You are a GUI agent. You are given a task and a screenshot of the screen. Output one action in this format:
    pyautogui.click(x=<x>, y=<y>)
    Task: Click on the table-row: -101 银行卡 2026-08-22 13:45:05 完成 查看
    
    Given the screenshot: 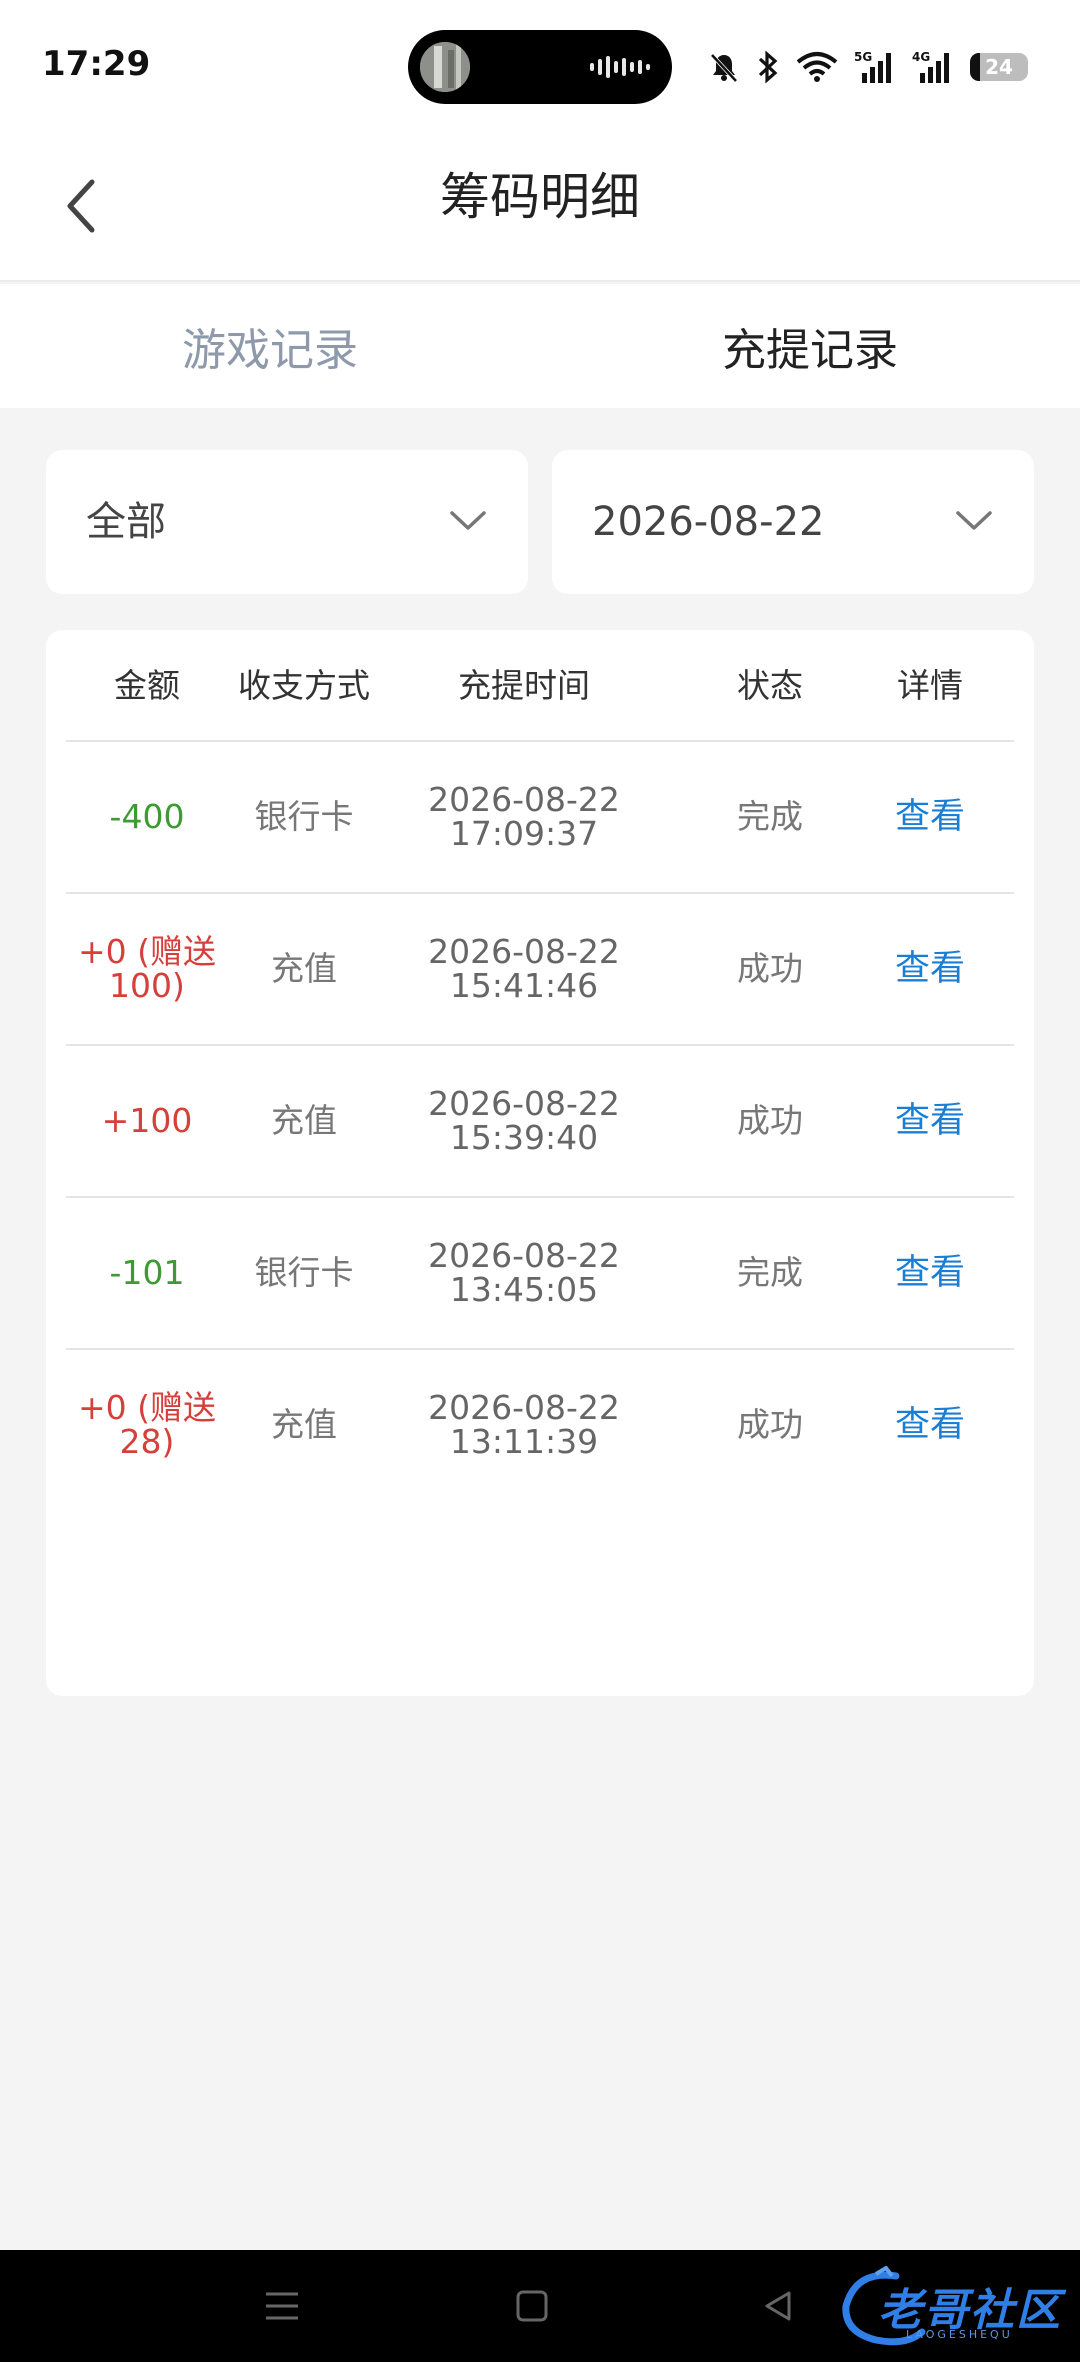 What is the action you would take?
    pyautogui.click(x=540, y=1274)
    